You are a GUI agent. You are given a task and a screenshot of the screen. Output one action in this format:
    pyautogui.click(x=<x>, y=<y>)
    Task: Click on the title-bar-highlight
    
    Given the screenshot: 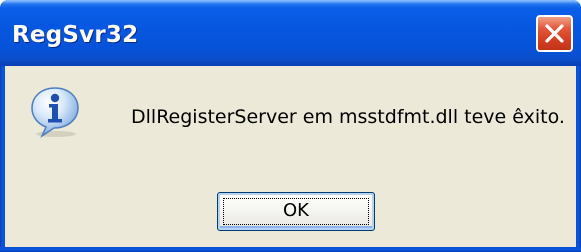 What is the action you would take?
    pyautogui.click(x=290, y=2)
    